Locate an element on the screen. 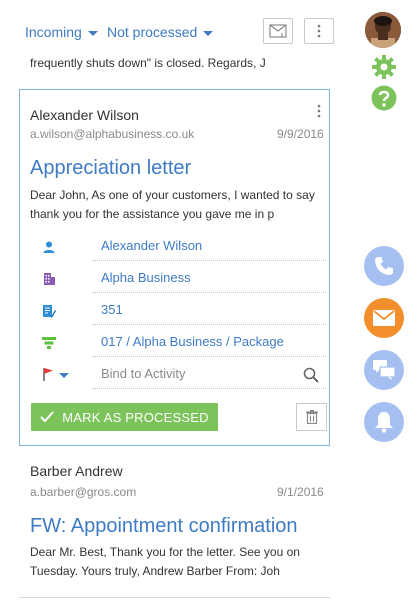  help-icon is located at coordinates (384, 98).